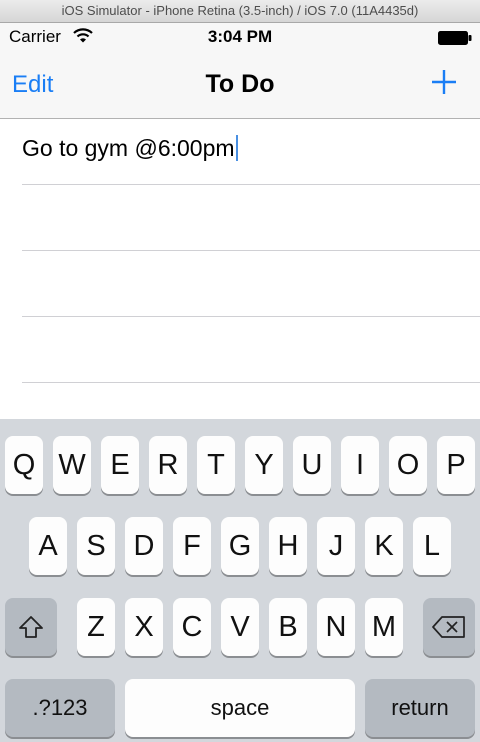 The image size is (480, 742). Describe the element at coordinates (96, 546) in the screenshot. I see `key-s: S` at that location.